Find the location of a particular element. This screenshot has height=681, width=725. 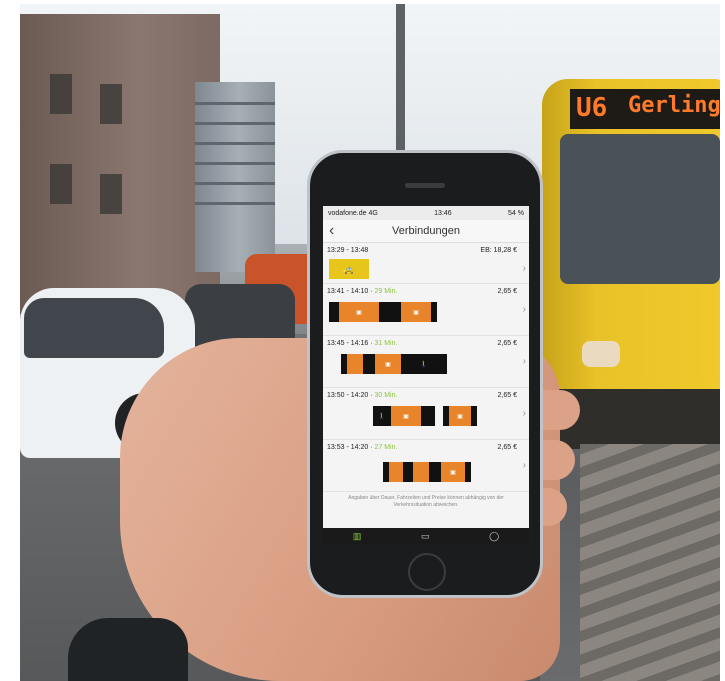

jacket-sleeve is located at coordinates (128, 649).